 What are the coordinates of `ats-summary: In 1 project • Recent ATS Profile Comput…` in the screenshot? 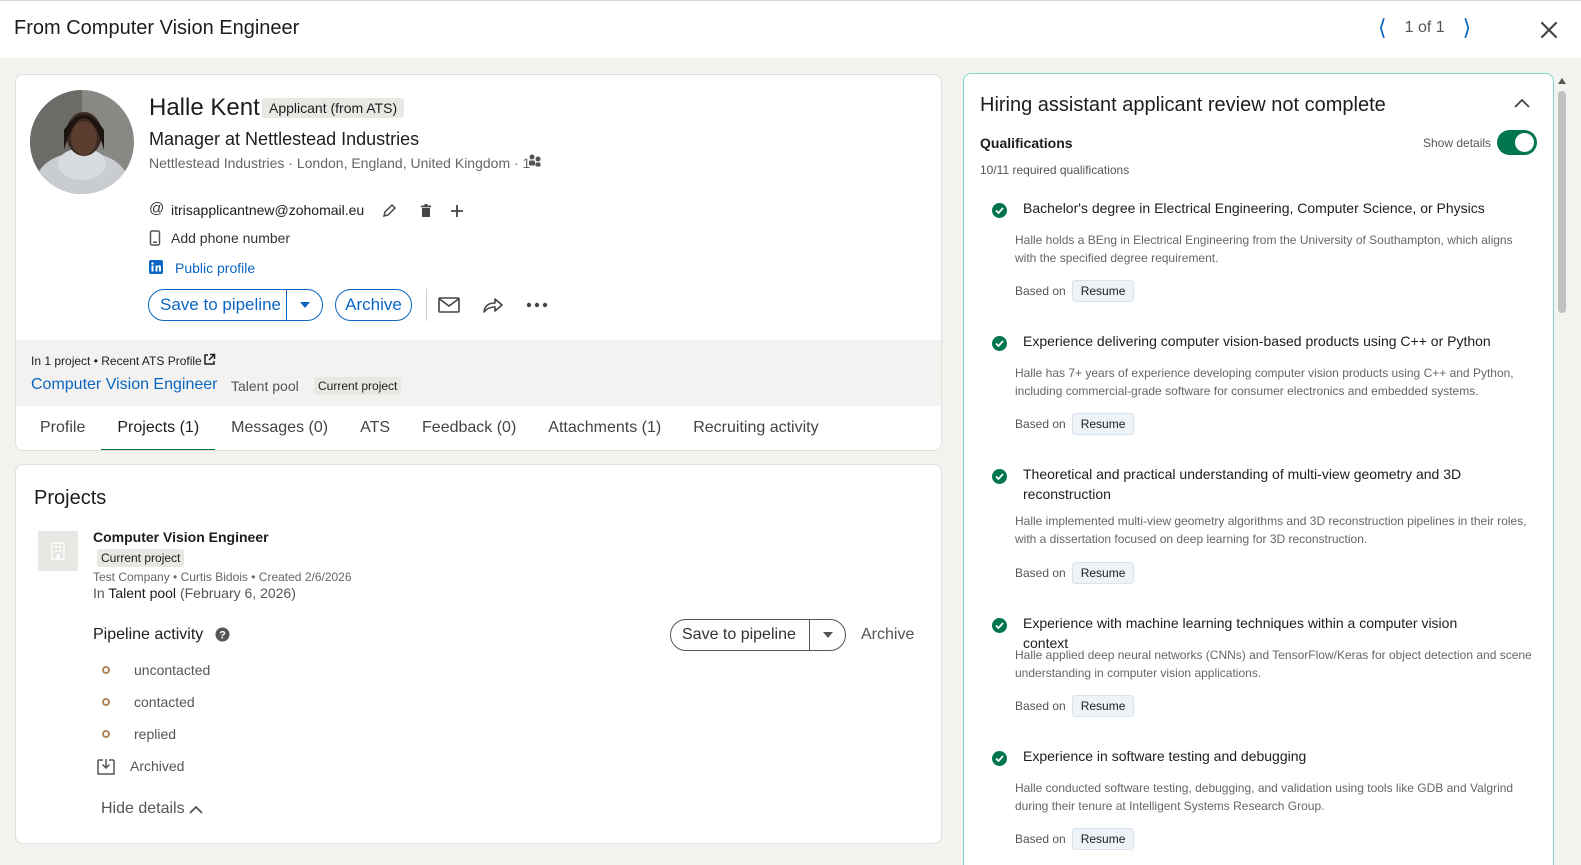 It's located at (478, 373).